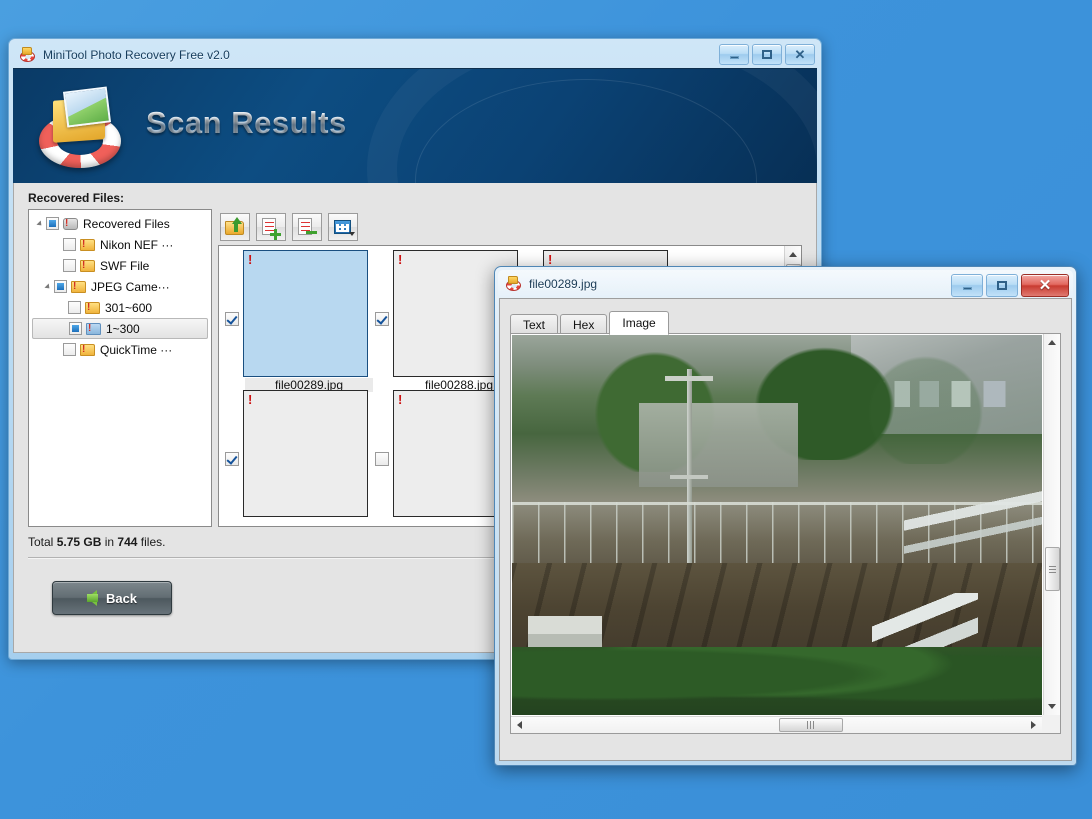 The image size is (1092, 819). I want to click on tab-label: Hex, so click(584, 324).